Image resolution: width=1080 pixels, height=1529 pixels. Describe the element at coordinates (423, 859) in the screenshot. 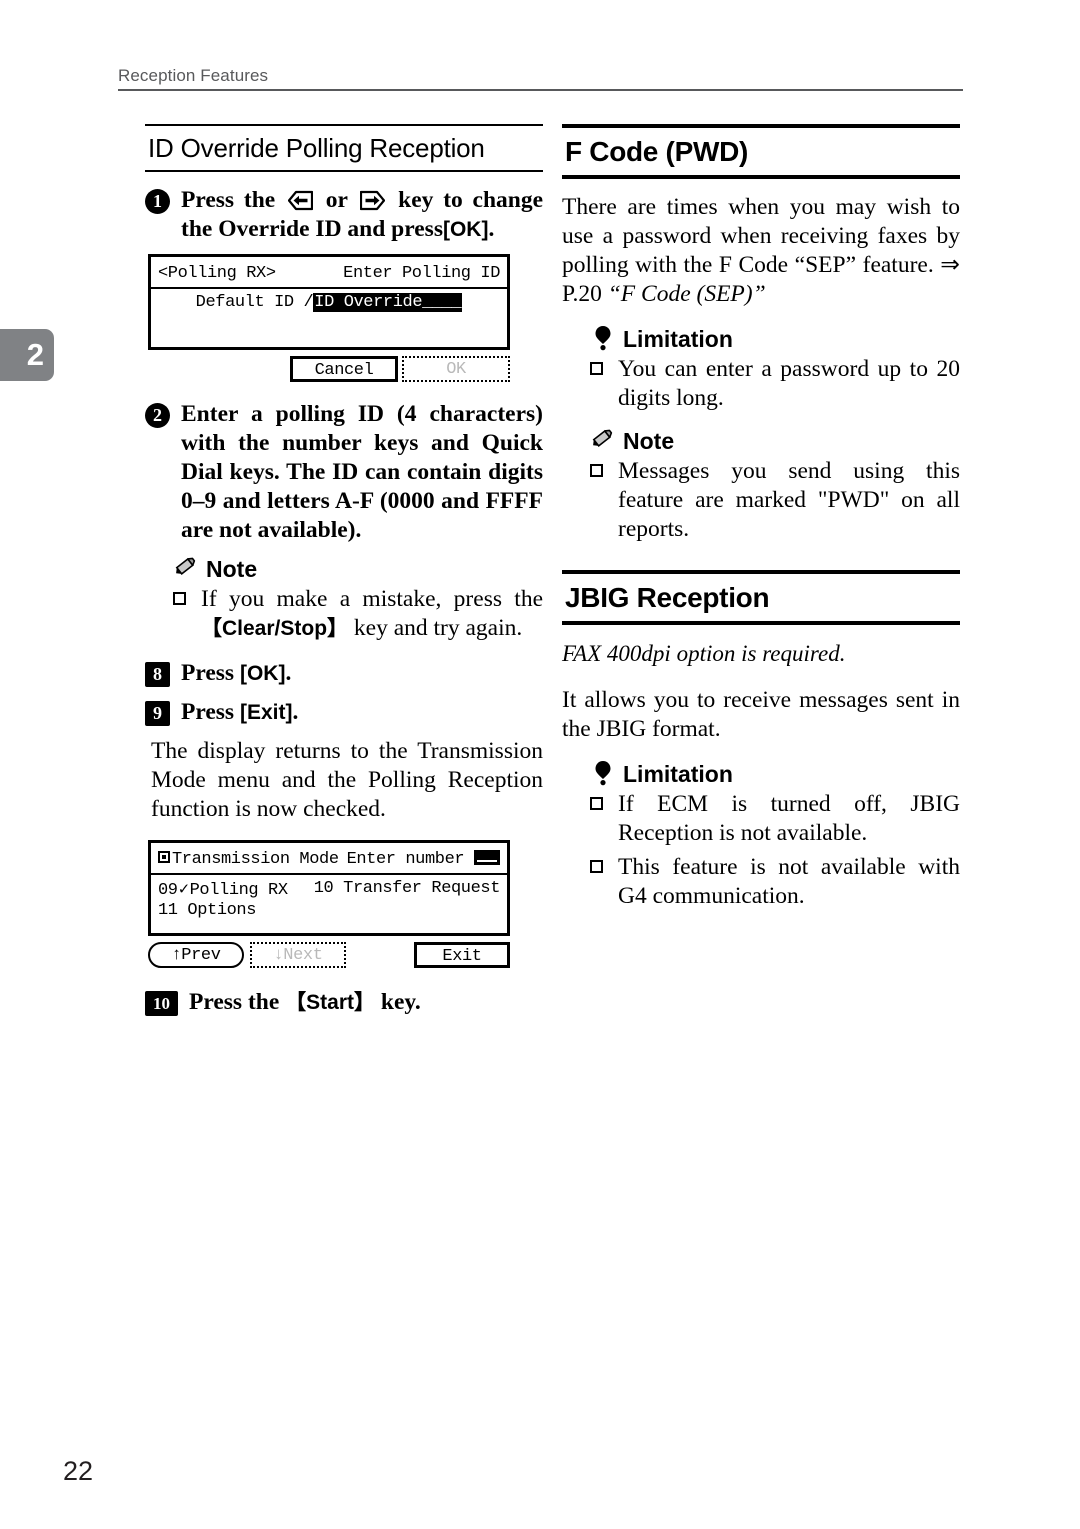

I see `lcd-title-right-group: Enter number` at that location.